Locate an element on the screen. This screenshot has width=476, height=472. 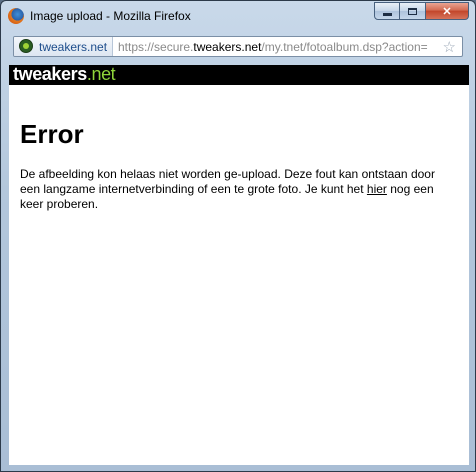
site-banner: tweakers.net is located at coordinates (239, 74).